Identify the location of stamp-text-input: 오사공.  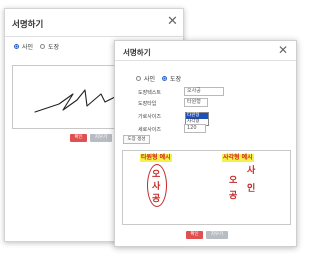
(204, 91).